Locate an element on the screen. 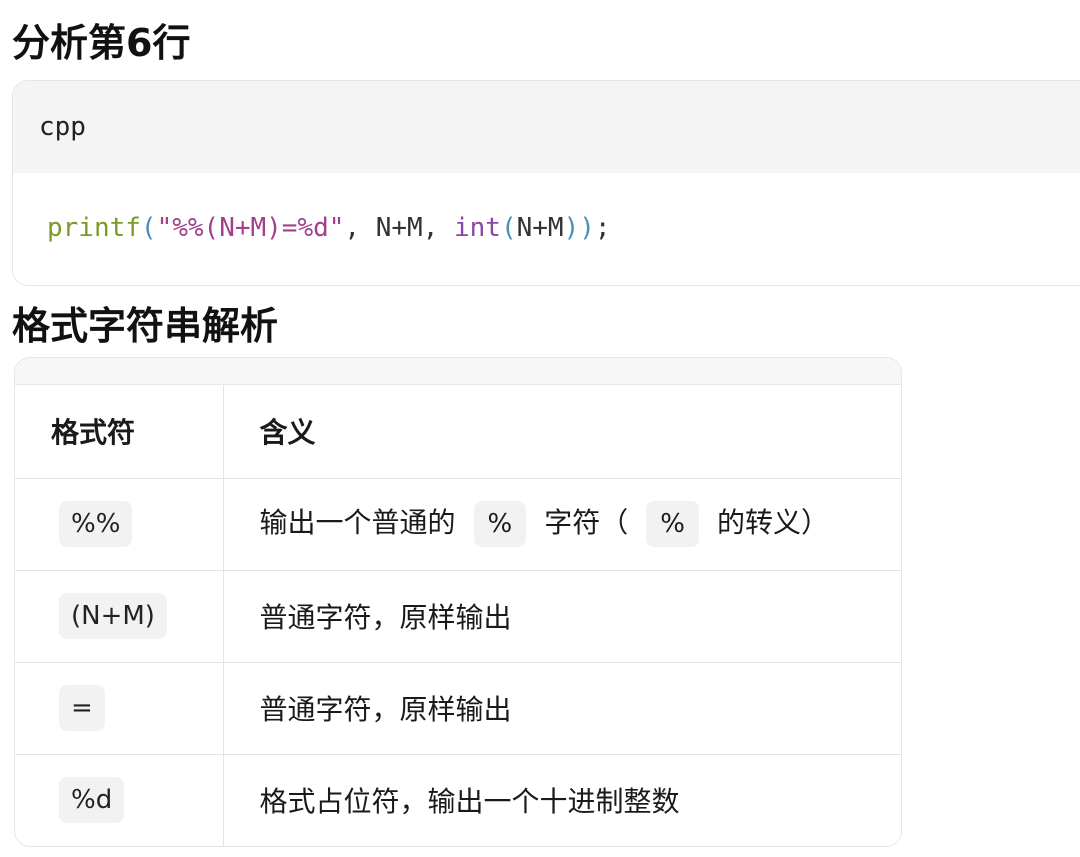 Image resolution: width=1080 pixels, height=857 pixels. meaning-text: 输出一个普通的 is located at coordinates (357, 522).